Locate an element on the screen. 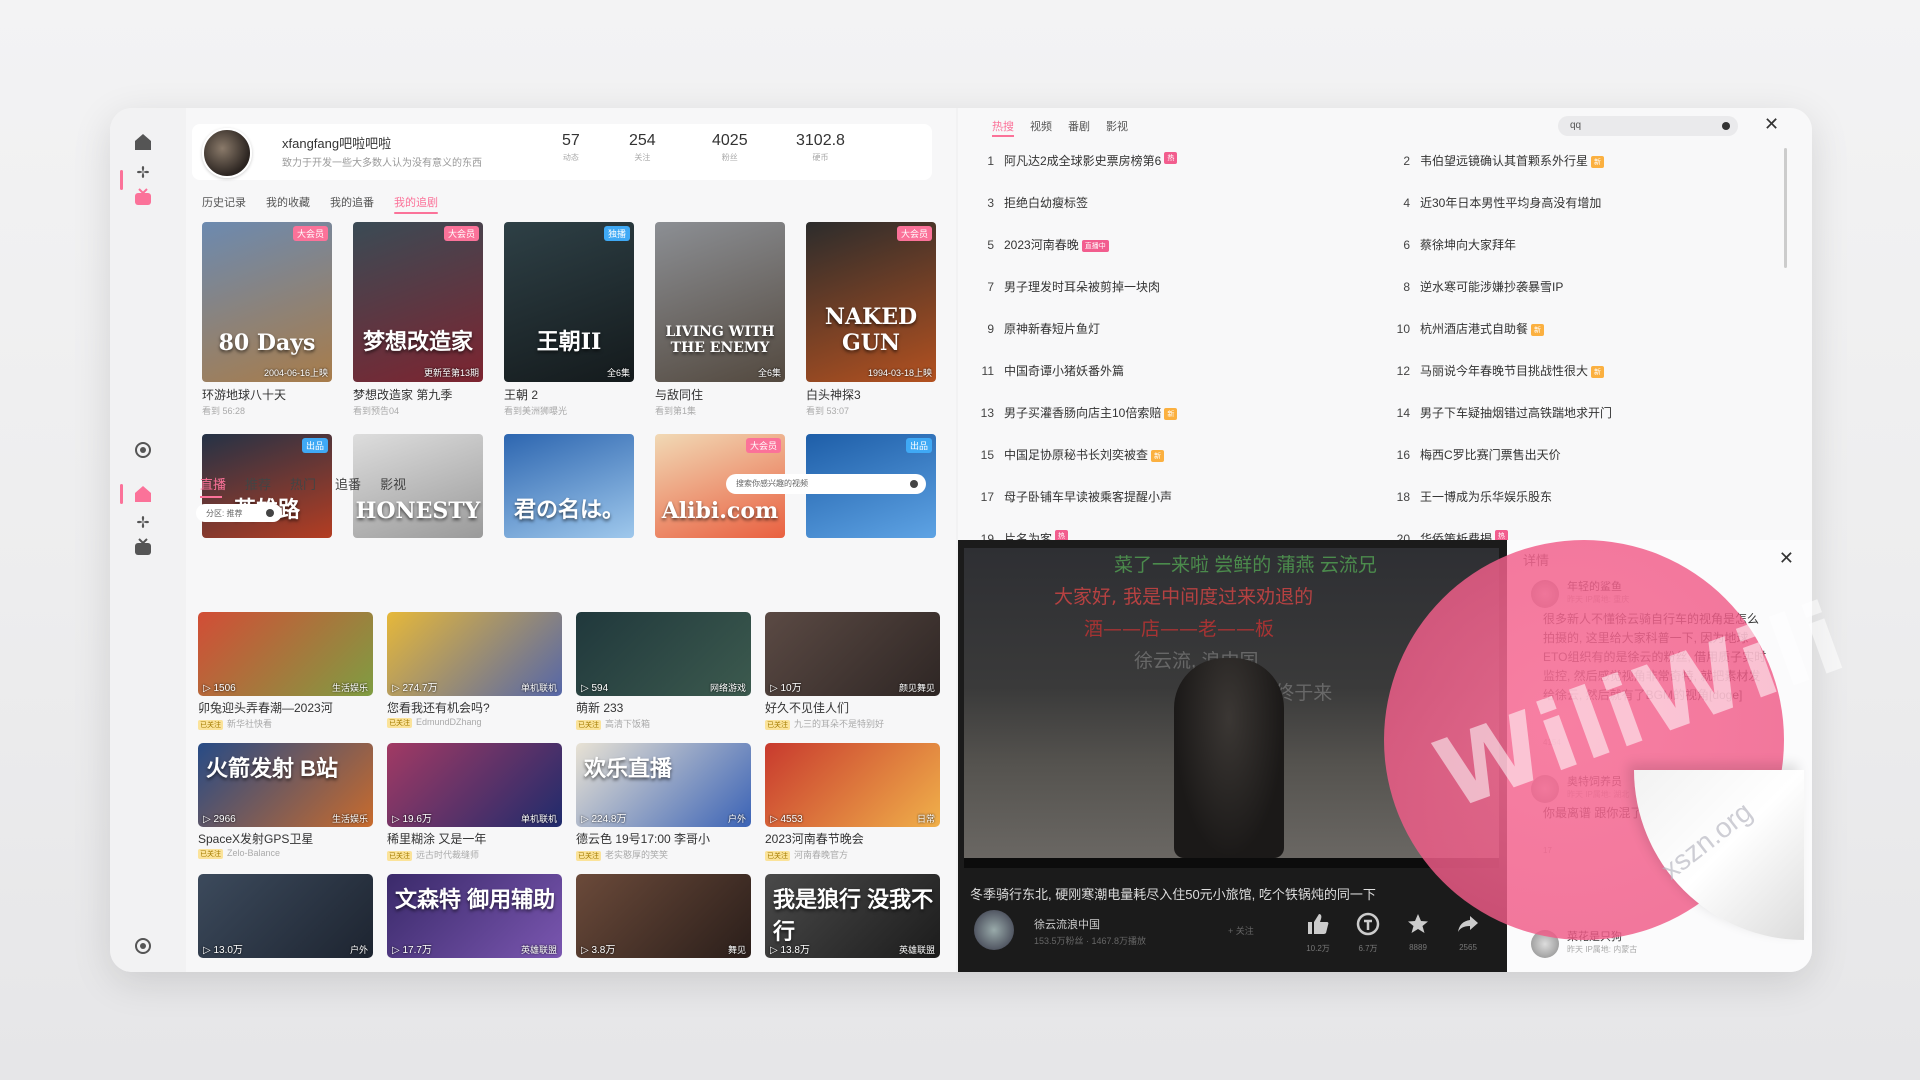 This screenshot has height=1080, width=1920. video-card: ▷ 1506 生活娱乐 卯兔迎头弄春潮—2023河 已关注 新华社快看 is located at coordinates (285, 671).